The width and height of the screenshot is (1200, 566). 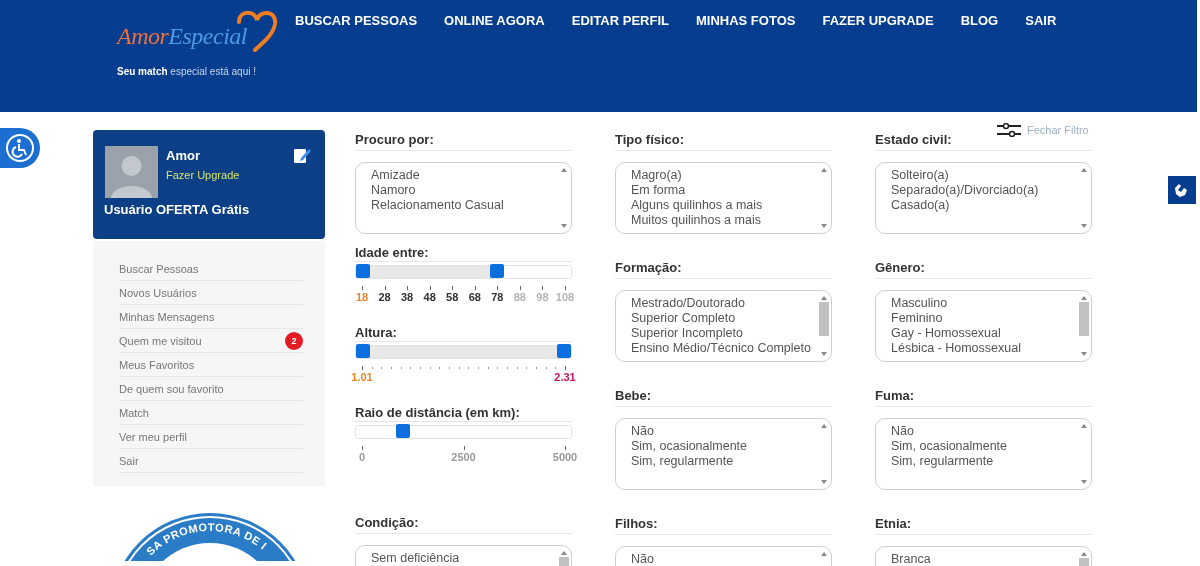 I want to click on list-option: Masculino, so click(x=984, y=303).